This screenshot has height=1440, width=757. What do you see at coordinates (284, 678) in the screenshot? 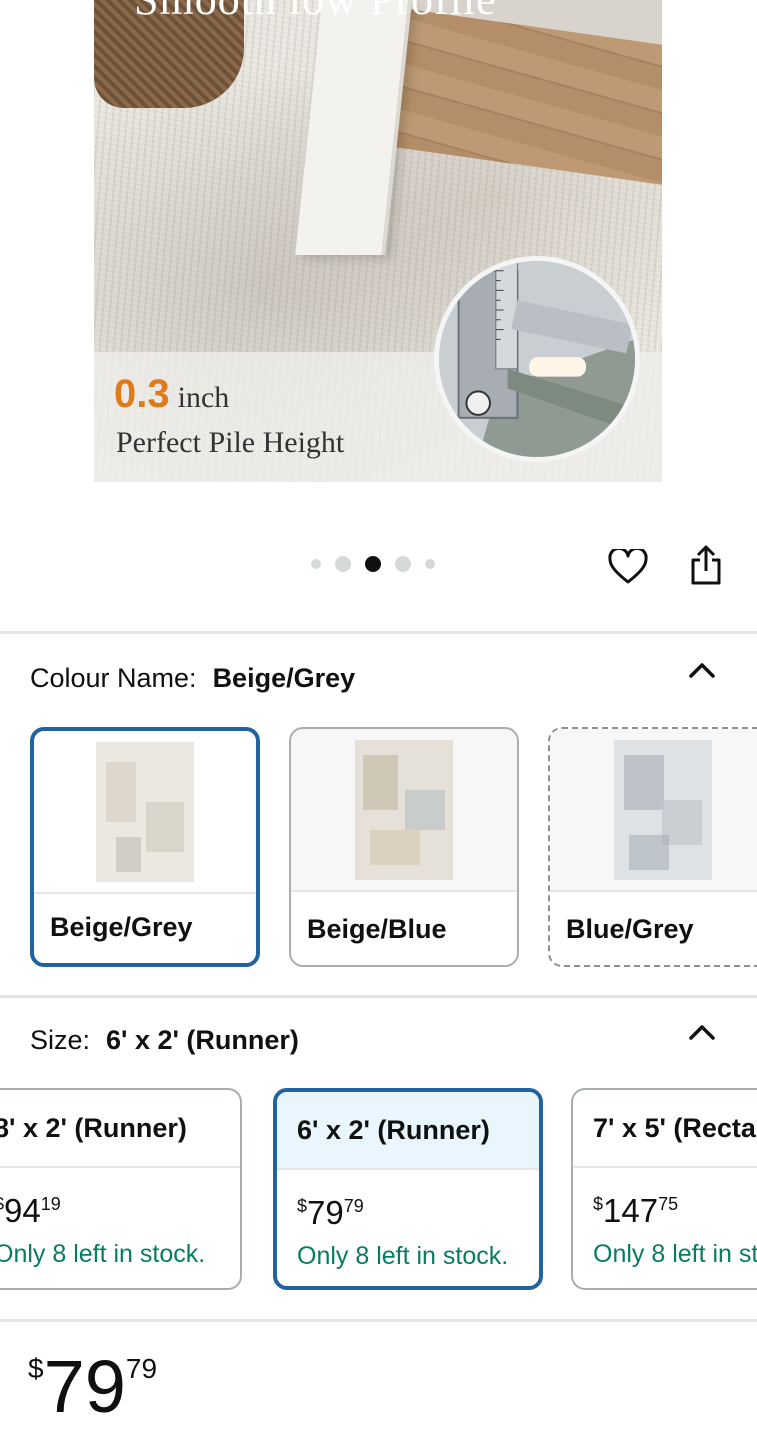
I see `colour-selected-value: Beige/Grey` at bounding box center [284, 678].